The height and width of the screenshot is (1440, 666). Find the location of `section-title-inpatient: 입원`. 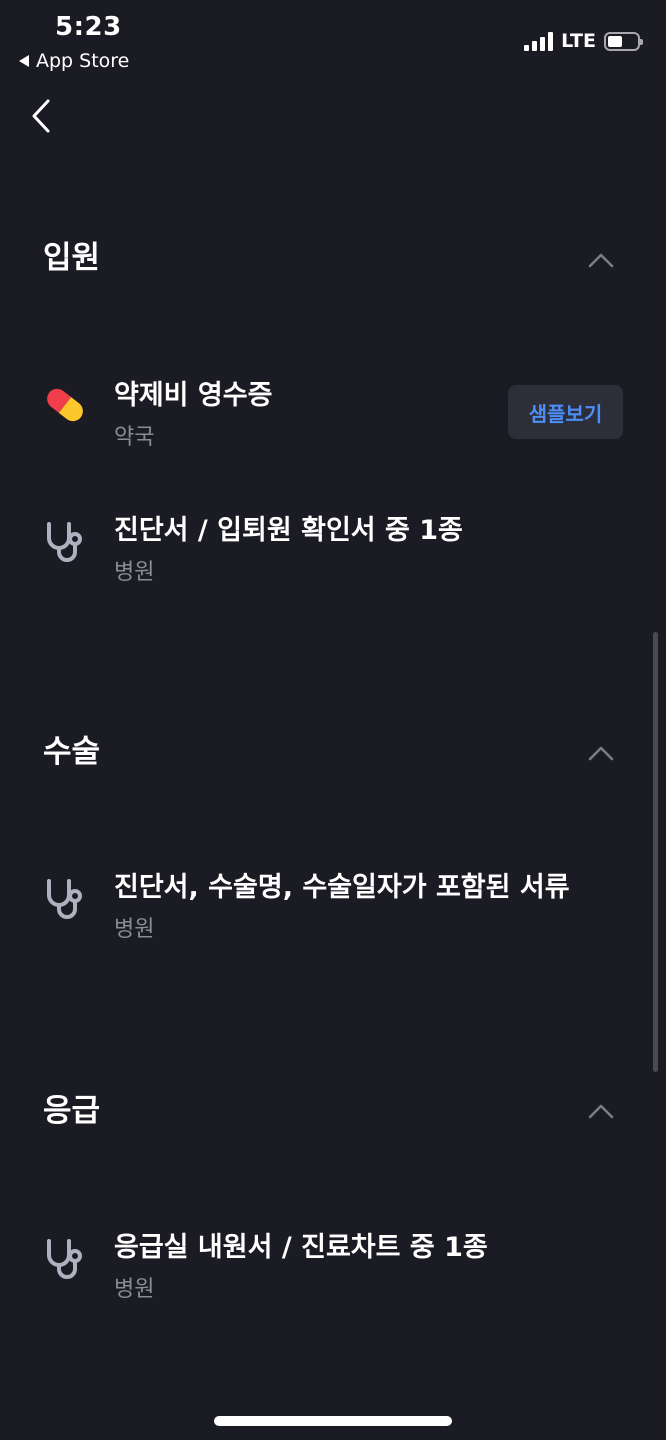

section-title-inpatient: 입원 is located at coordinates (72, 258).